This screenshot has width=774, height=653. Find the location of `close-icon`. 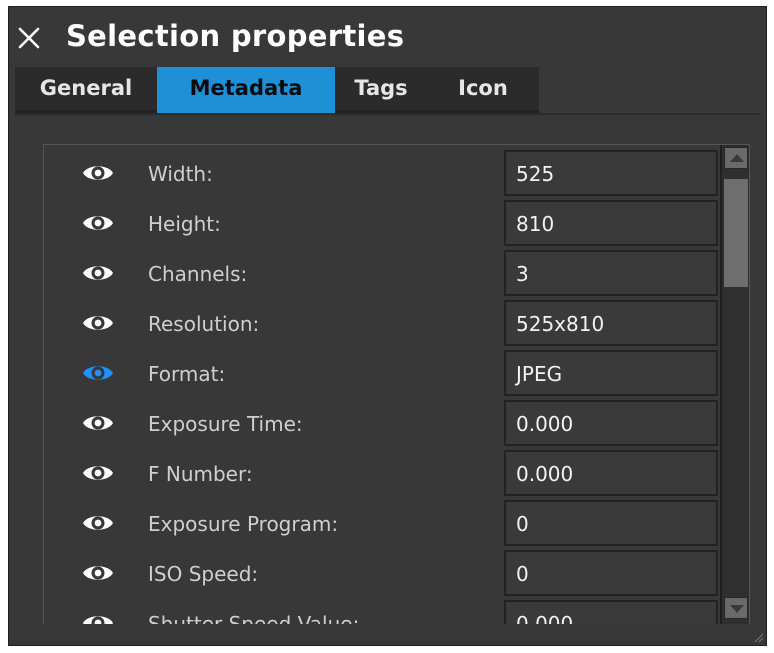

close-icon is located at coordinates (29, 38).